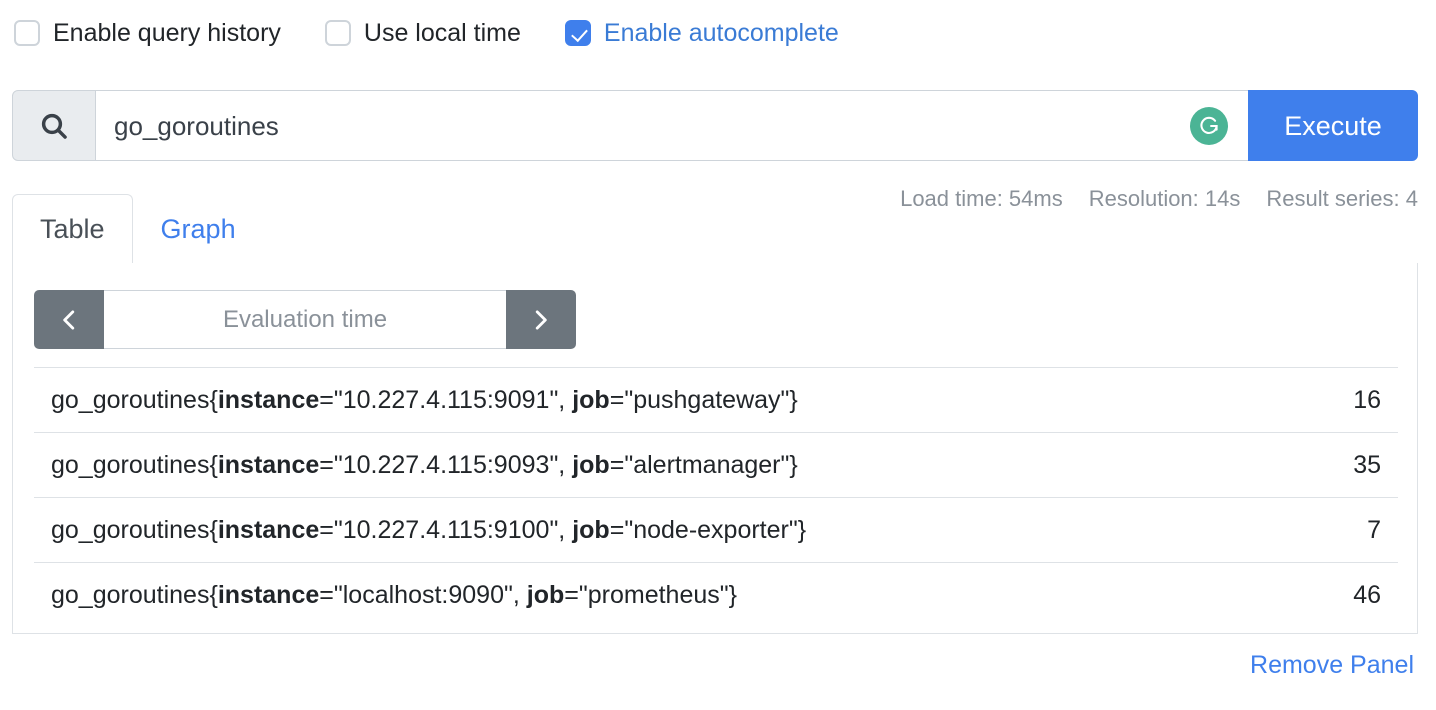 Image resolution: width=1436 pixels, height=710 pixels. Describe the element at coordinates (653, 595) in the screenshot. I see `label-value: prometheus` at that location.